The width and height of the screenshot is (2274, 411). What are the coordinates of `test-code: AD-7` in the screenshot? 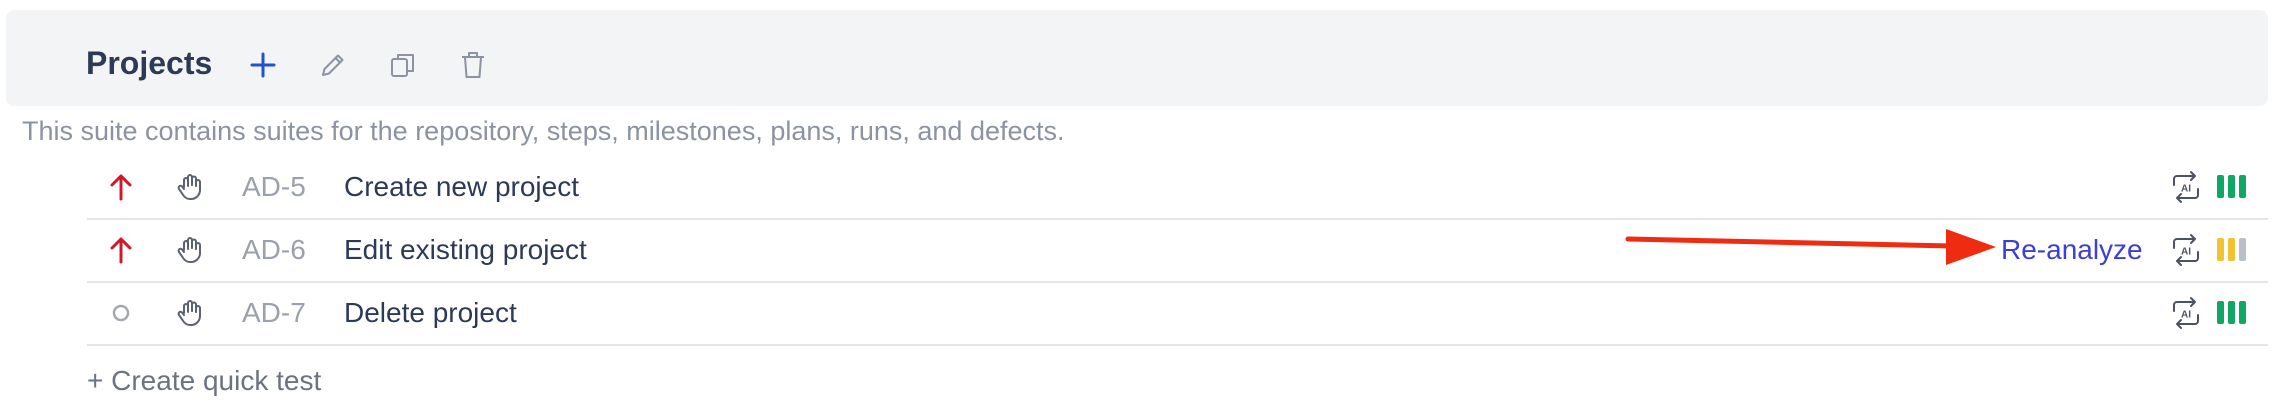 It's located at (274, 312).